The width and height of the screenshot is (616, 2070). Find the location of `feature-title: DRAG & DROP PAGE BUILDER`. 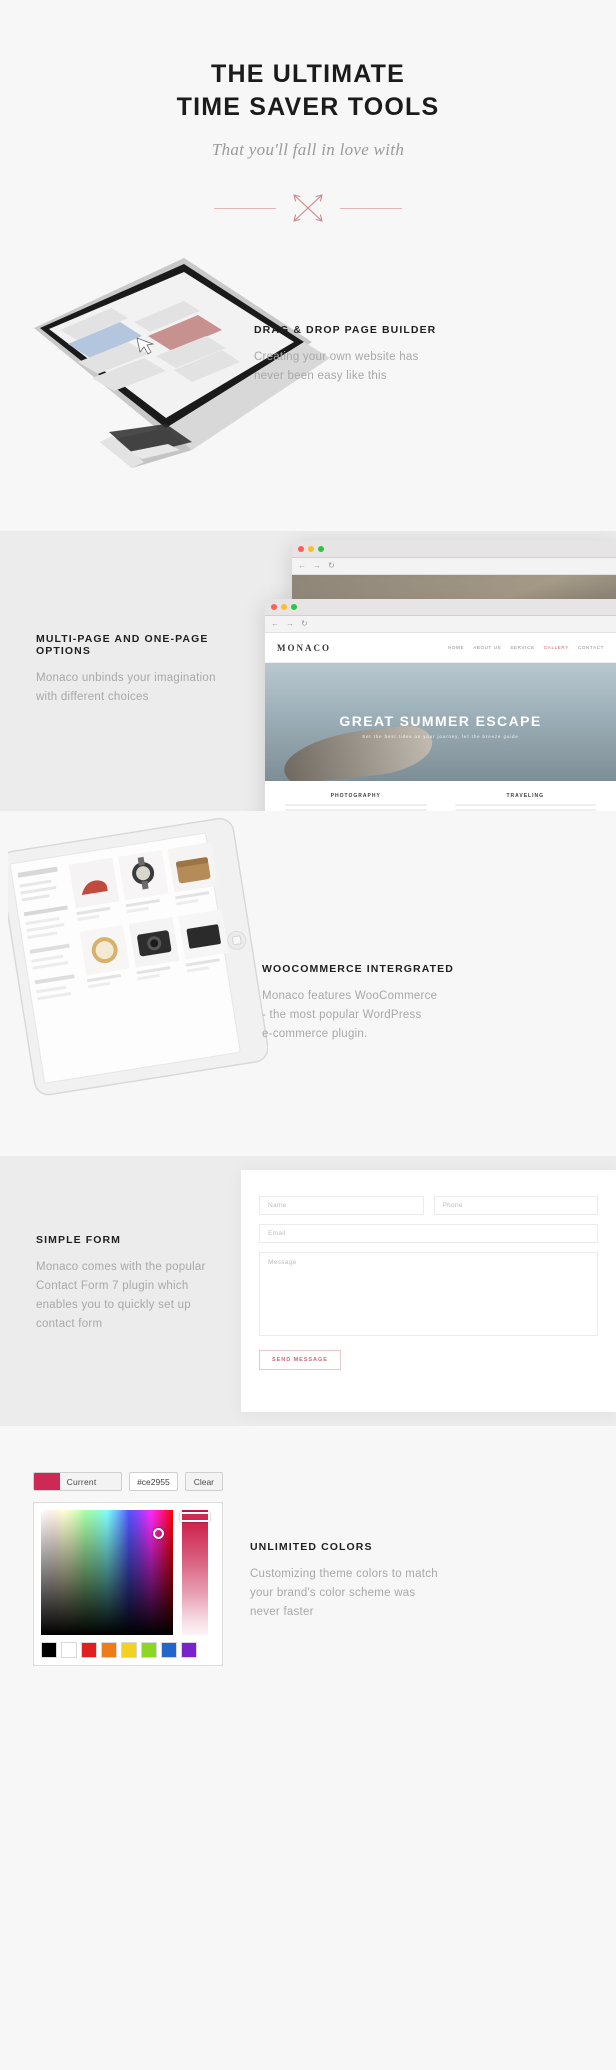

feature-title: DRAG & DROP PAGE BUILDER is located at coordinates (345, 330).